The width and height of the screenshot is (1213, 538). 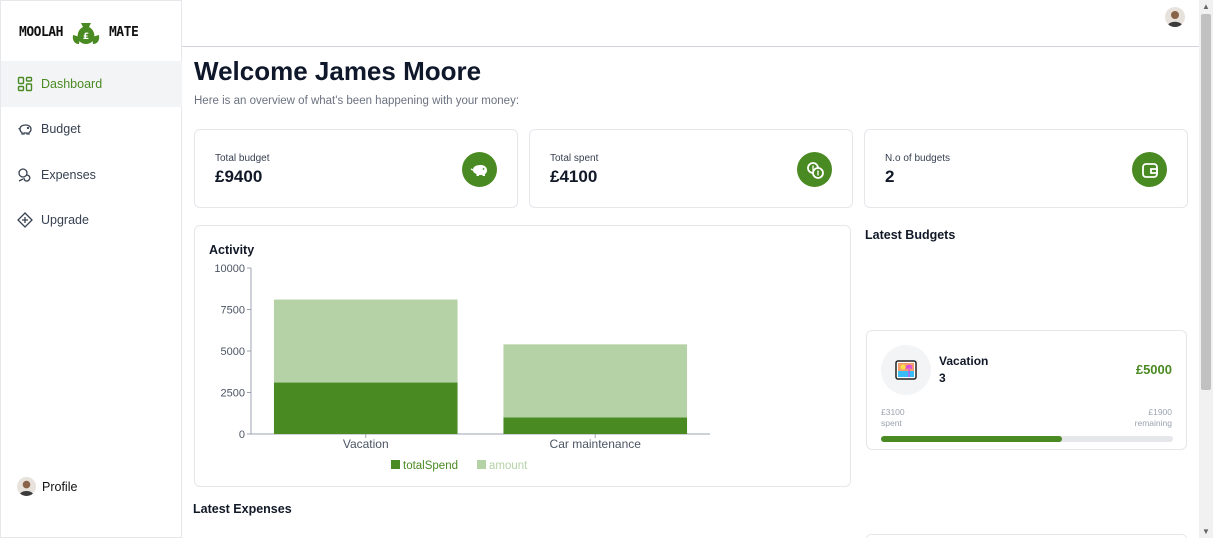 I want to click on stat-label: Total spent, so click(x=574, y=158).